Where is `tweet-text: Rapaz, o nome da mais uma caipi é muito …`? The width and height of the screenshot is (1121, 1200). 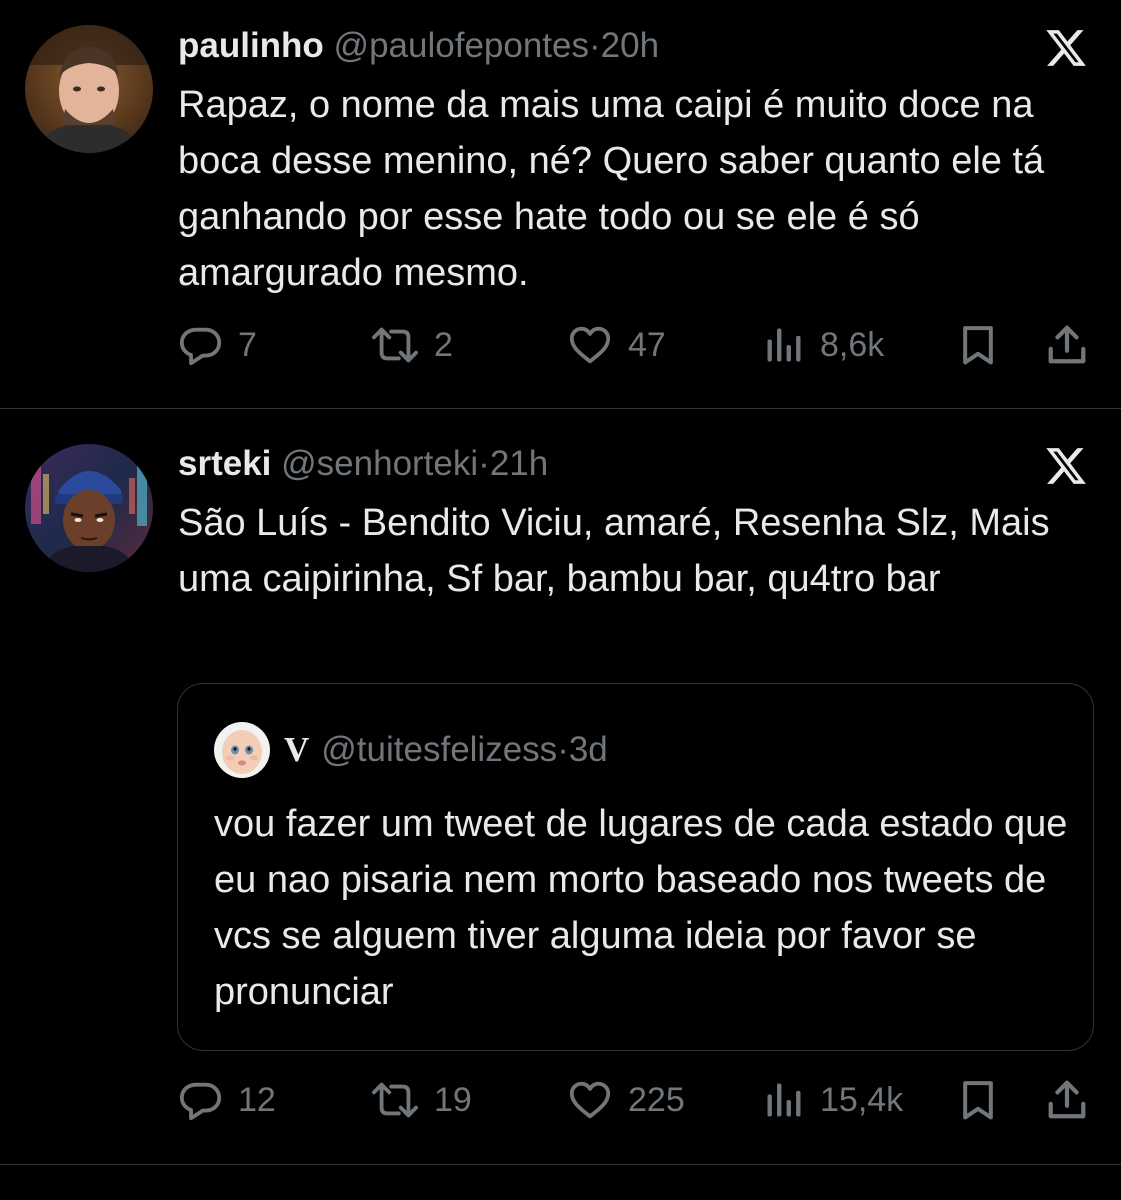 tweet-text: Rapaz, o nome da mais uma caipi é muito … is located at coordinates (611, 189).